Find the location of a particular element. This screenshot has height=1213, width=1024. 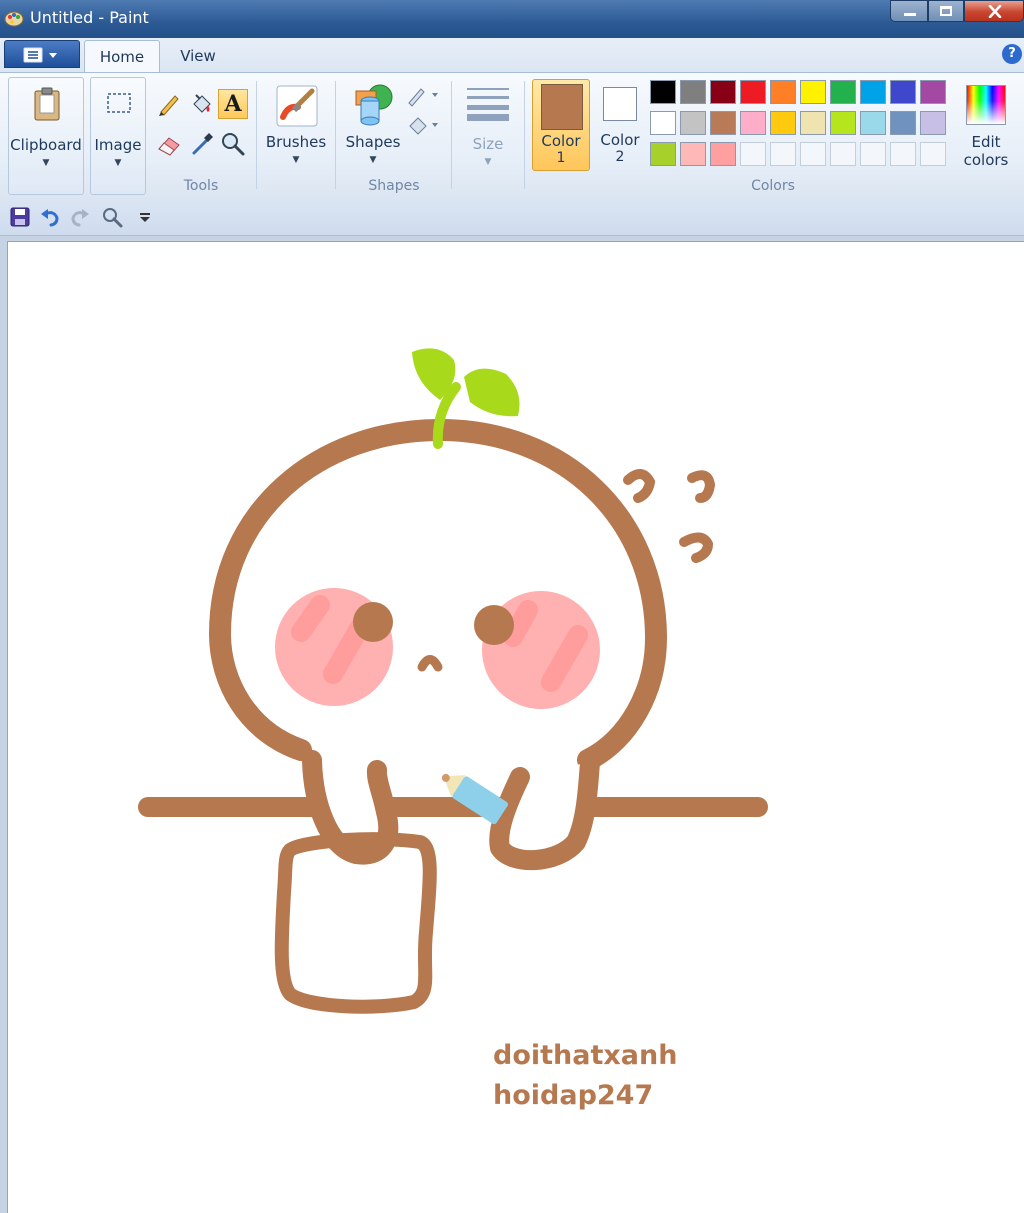

watermark-line-1: doithatxanh is located at coordinates (585, 1055).